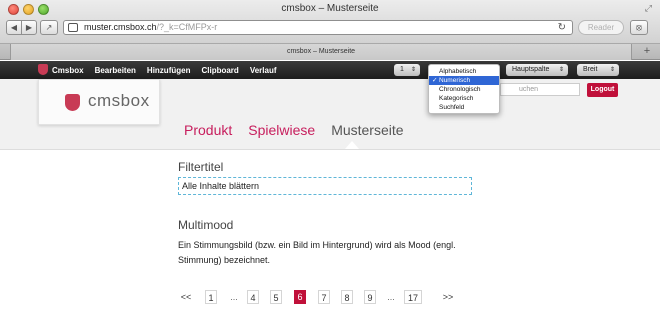 This screenshot has height=324, width=660. I want to click on pager-page-7: 7, so click(324, 297).